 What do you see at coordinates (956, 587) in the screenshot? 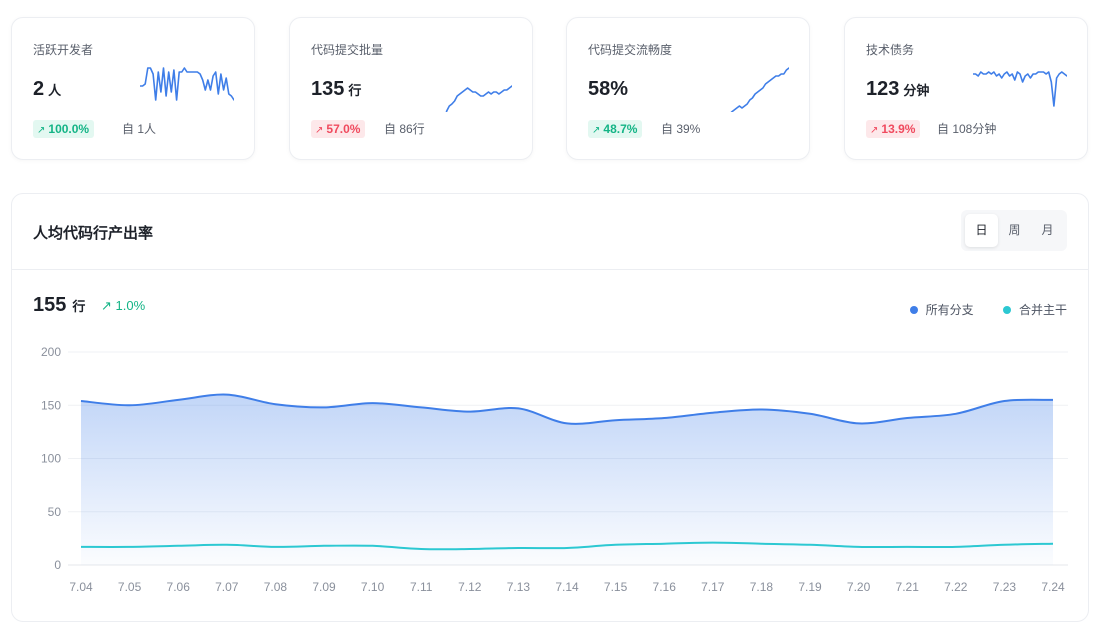
I see `x-tick-label: 7.22` at bounding box center [956, 587].